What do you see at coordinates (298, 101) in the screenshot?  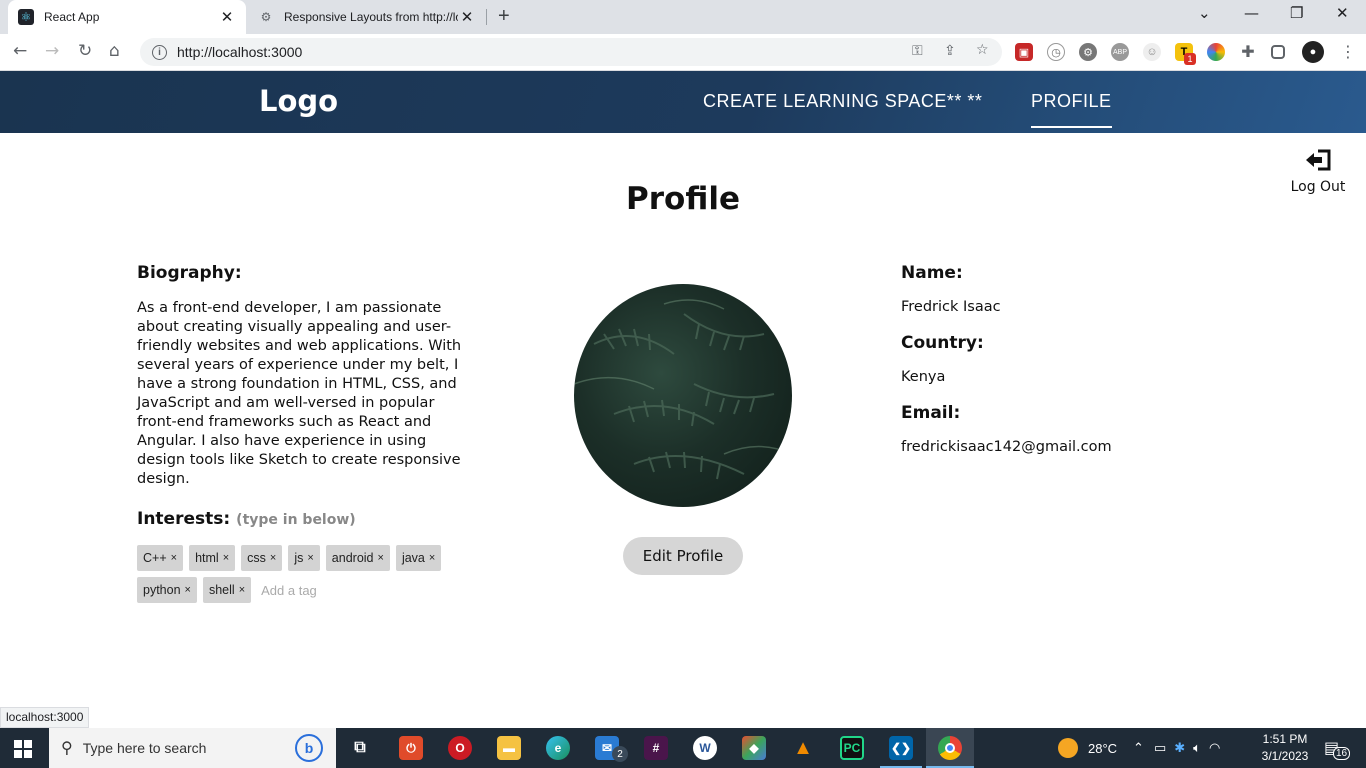 I see `logo: Logo` at bounding box center [298, 101].